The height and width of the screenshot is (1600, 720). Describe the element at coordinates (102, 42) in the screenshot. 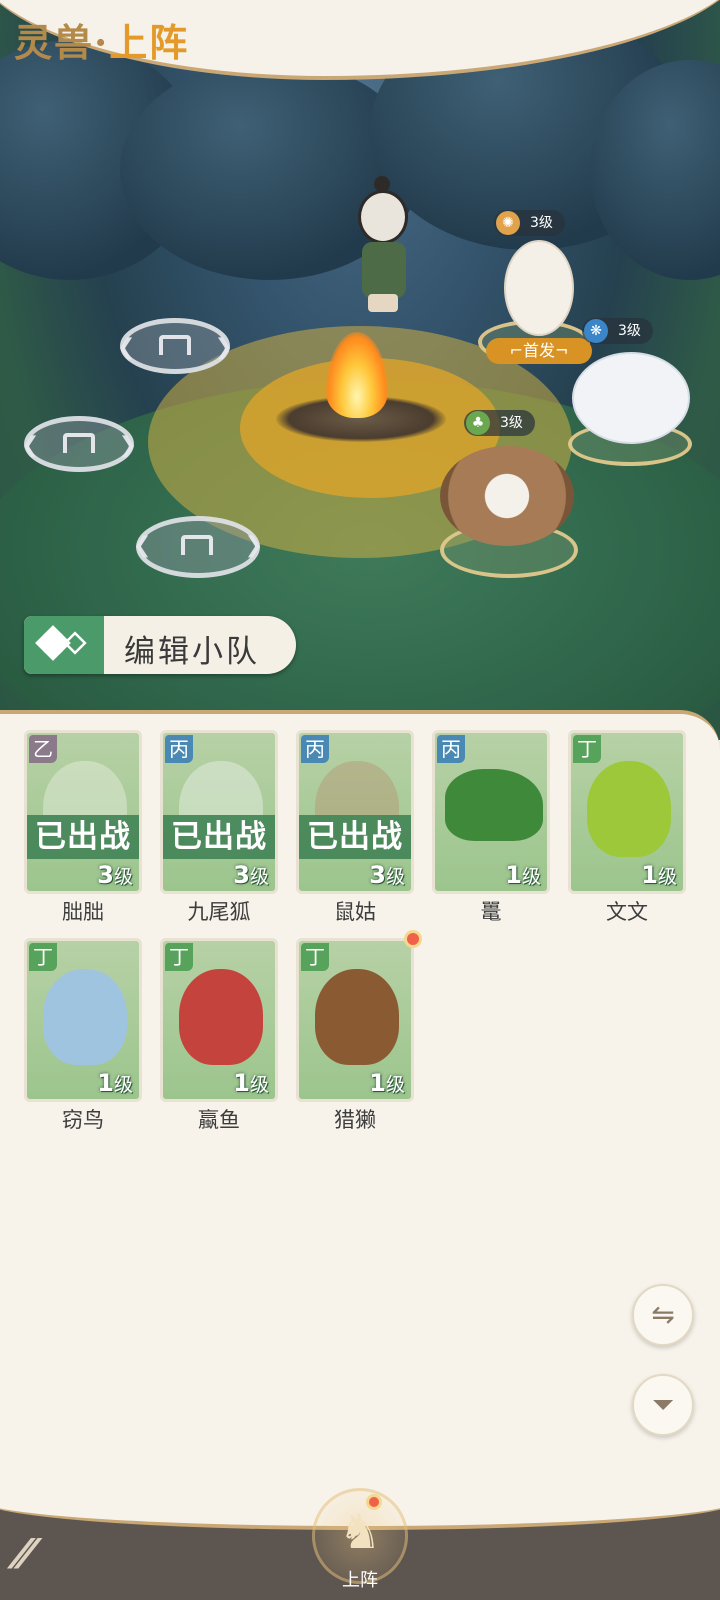

I see `page-title: 灵兽·上阵` at that location.